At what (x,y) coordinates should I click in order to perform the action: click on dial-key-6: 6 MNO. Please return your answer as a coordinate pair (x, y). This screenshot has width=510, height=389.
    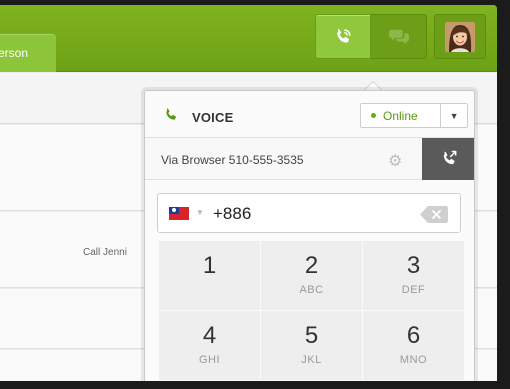
    Looking at the image, I should click on (413, 345).